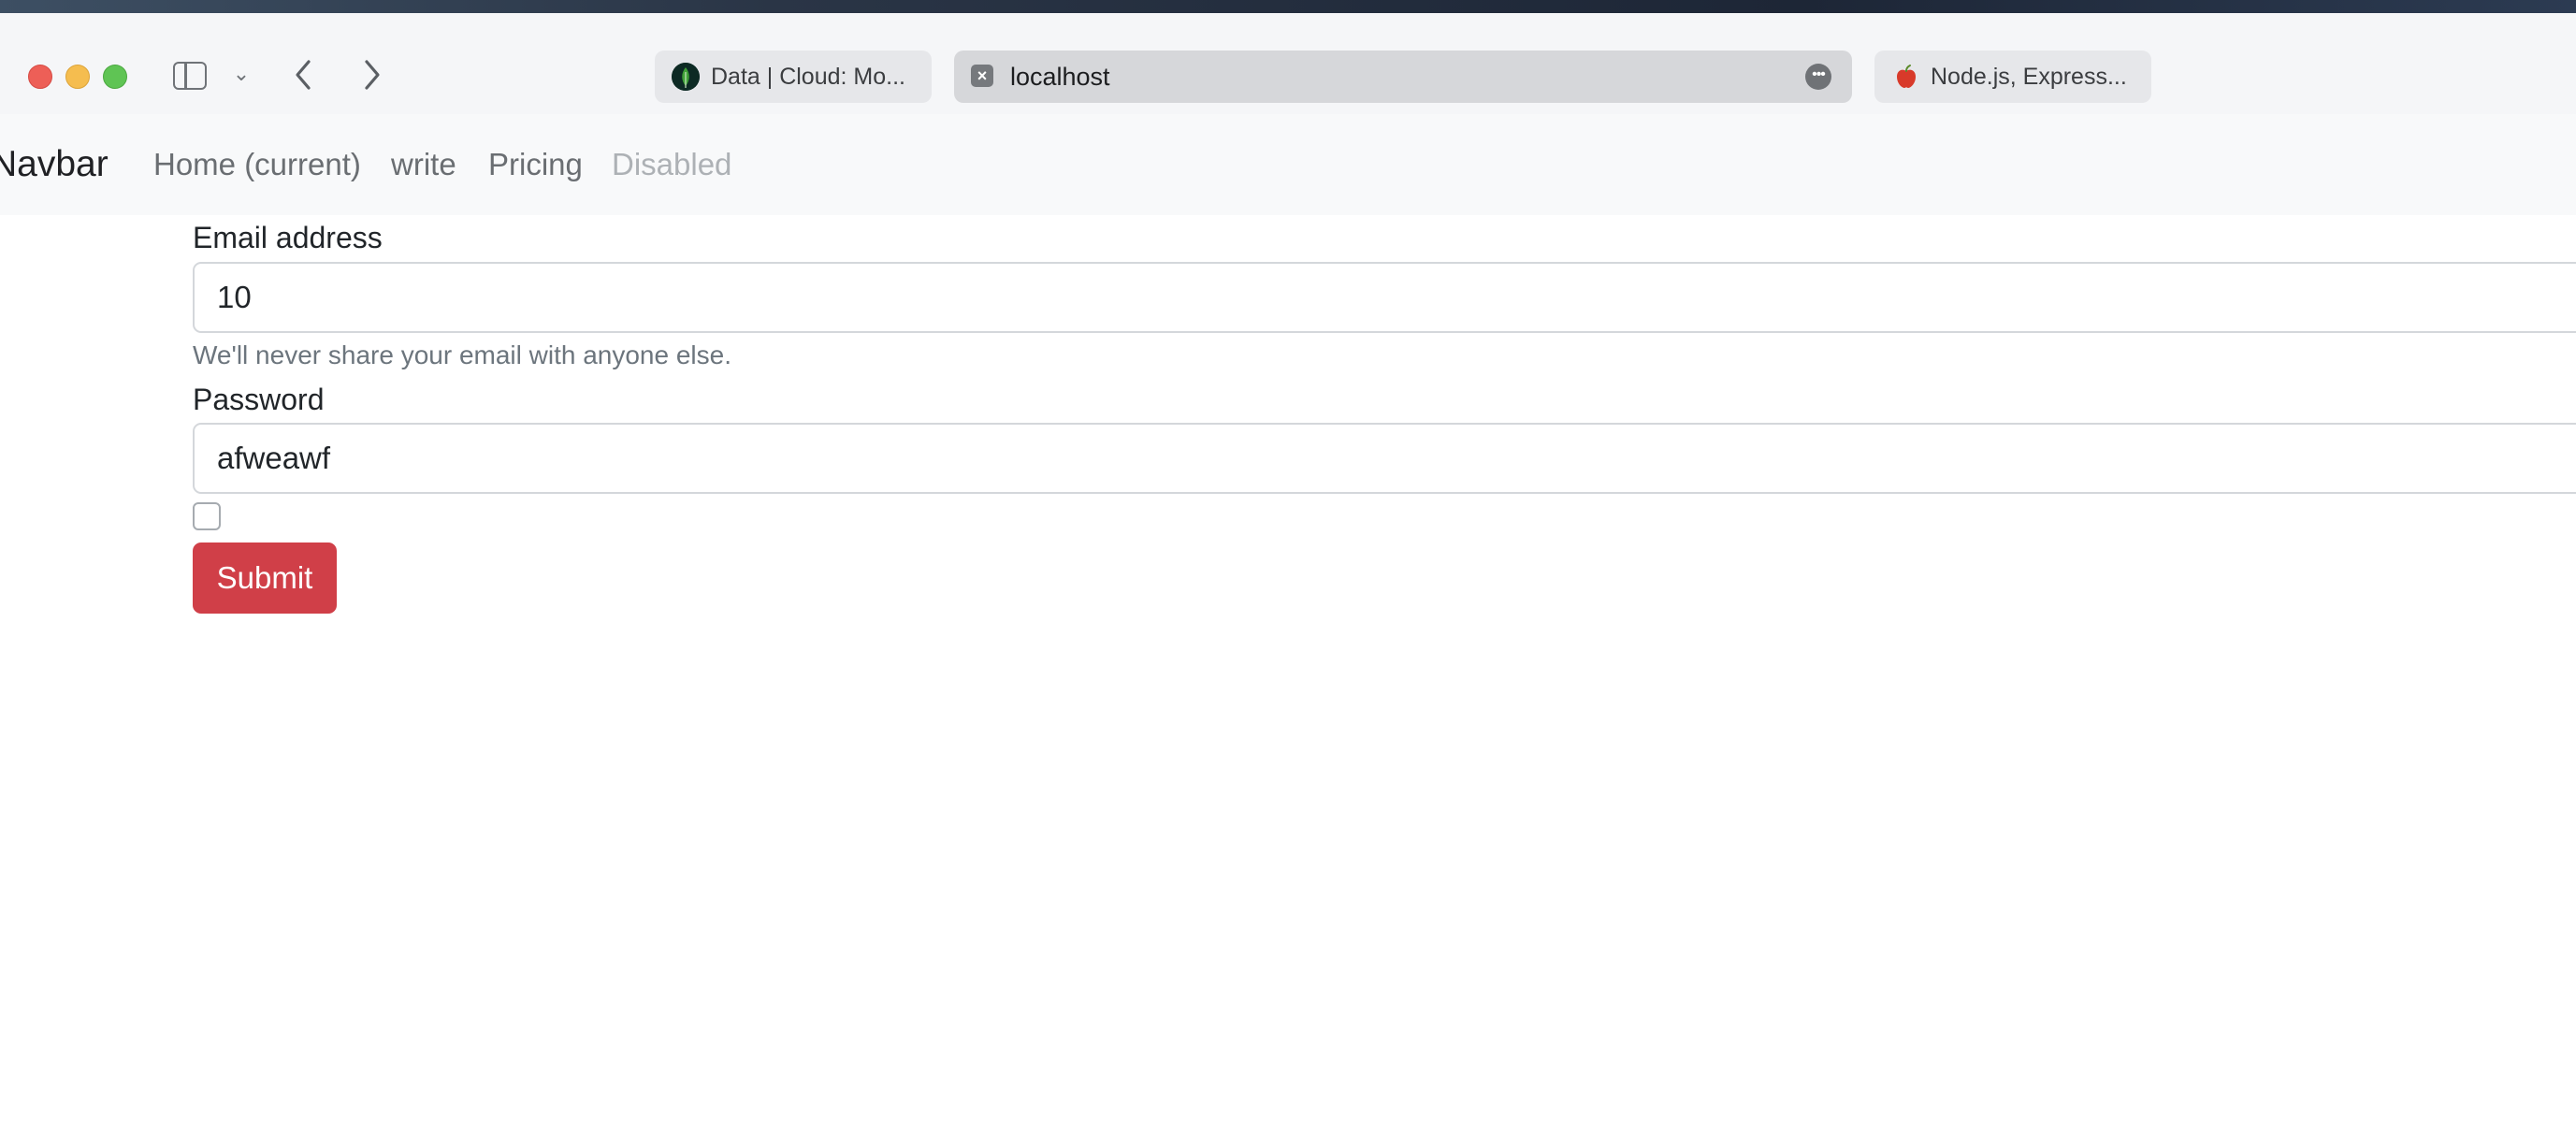  I want to click on tab-label: localhost, so click(1060, 77).